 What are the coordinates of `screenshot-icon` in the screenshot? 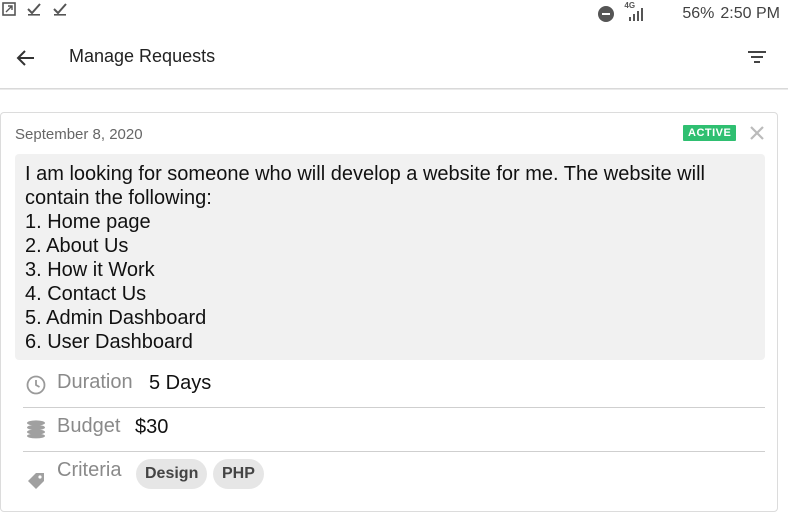 It's located at (9, 9).